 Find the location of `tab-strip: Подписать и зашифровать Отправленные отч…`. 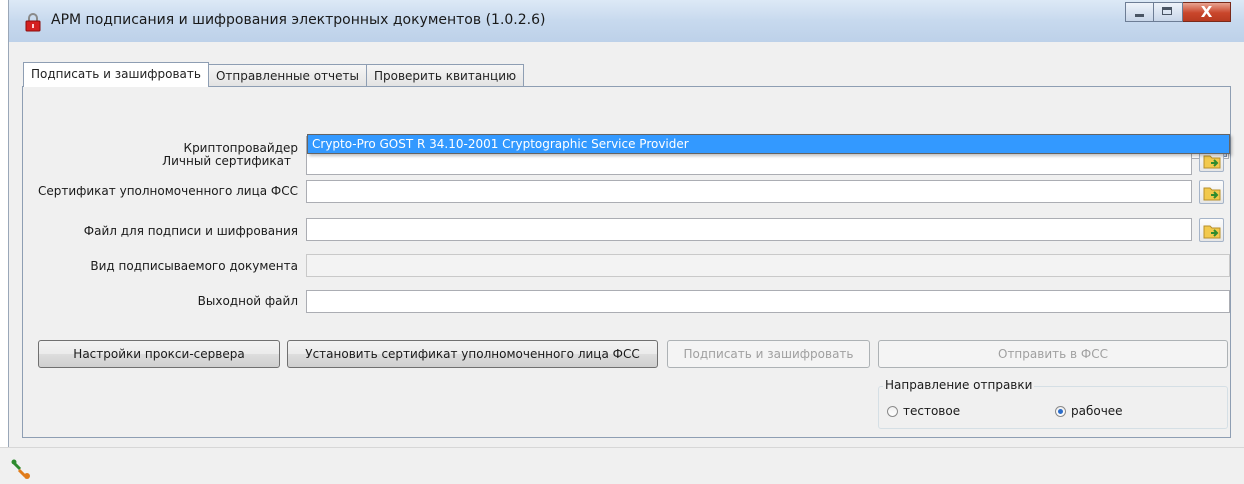

tab-strip: Подписать и зашифровать Отправленные отч… is located at coordinates (274, 74).